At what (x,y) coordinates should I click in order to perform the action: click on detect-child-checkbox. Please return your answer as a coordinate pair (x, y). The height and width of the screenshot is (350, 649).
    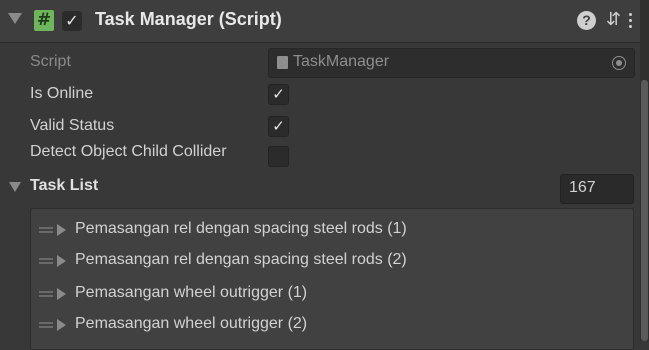
    Looking at the image, I should click on (278, 156).